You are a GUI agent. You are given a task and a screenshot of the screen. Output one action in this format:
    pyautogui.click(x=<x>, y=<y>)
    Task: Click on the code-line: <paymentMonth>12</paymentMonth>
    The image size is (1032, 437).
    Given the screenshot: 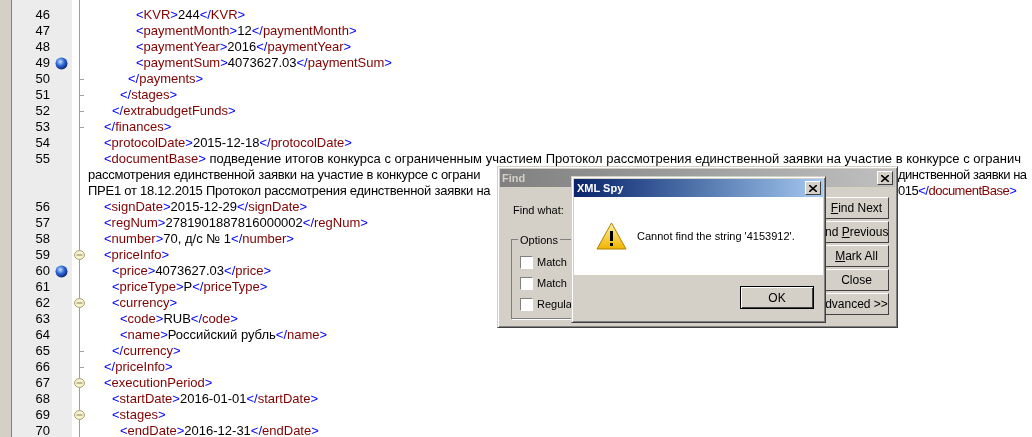 What is the action you would take?
    pyautogui.click(x=246, y=30)
    